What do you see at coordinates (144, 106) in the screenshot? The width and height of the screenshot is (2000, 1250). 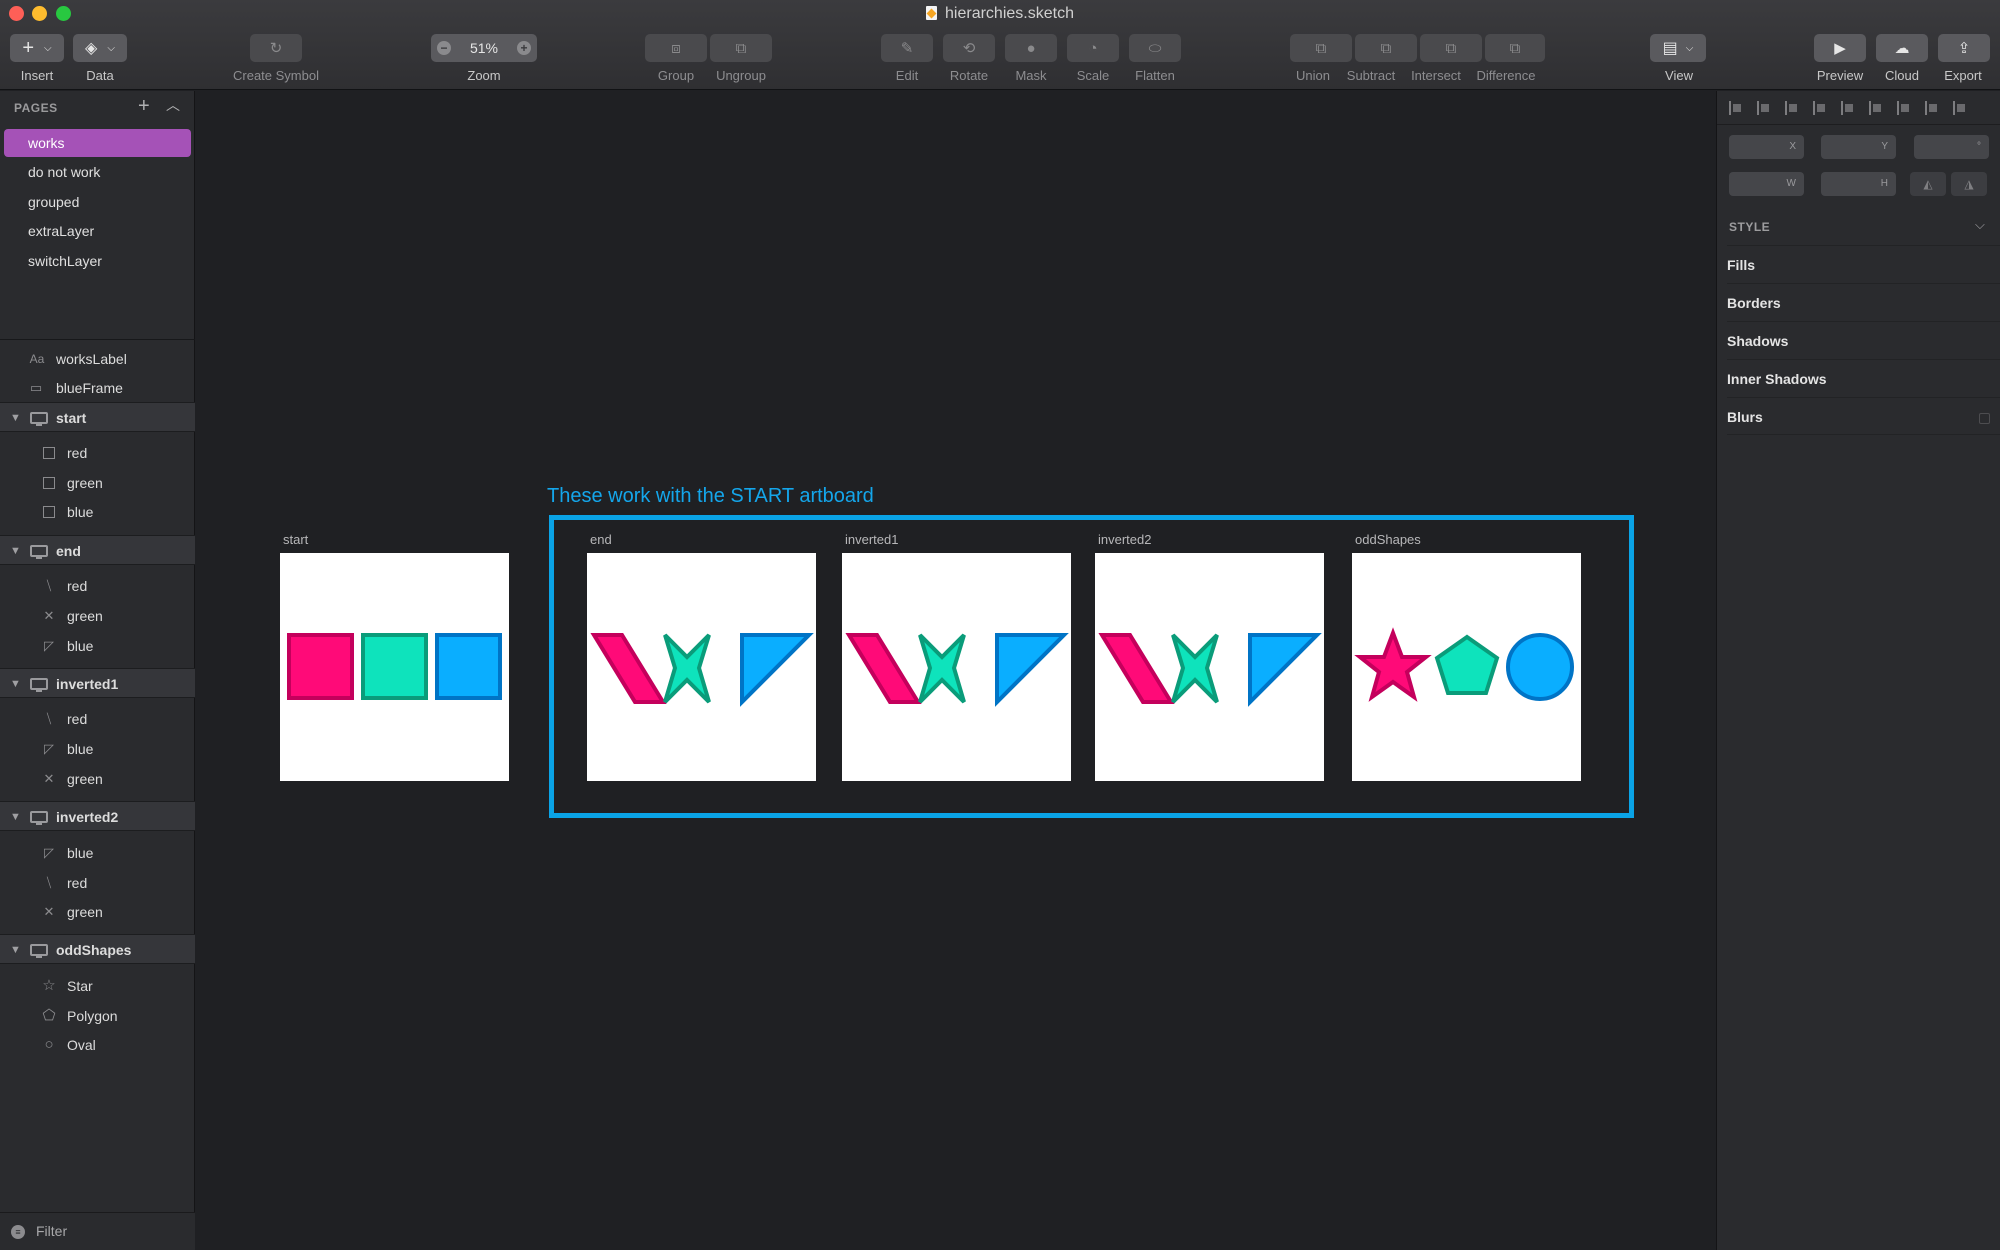 I see `add-page-icon: +` at bounding box center [144, 106].